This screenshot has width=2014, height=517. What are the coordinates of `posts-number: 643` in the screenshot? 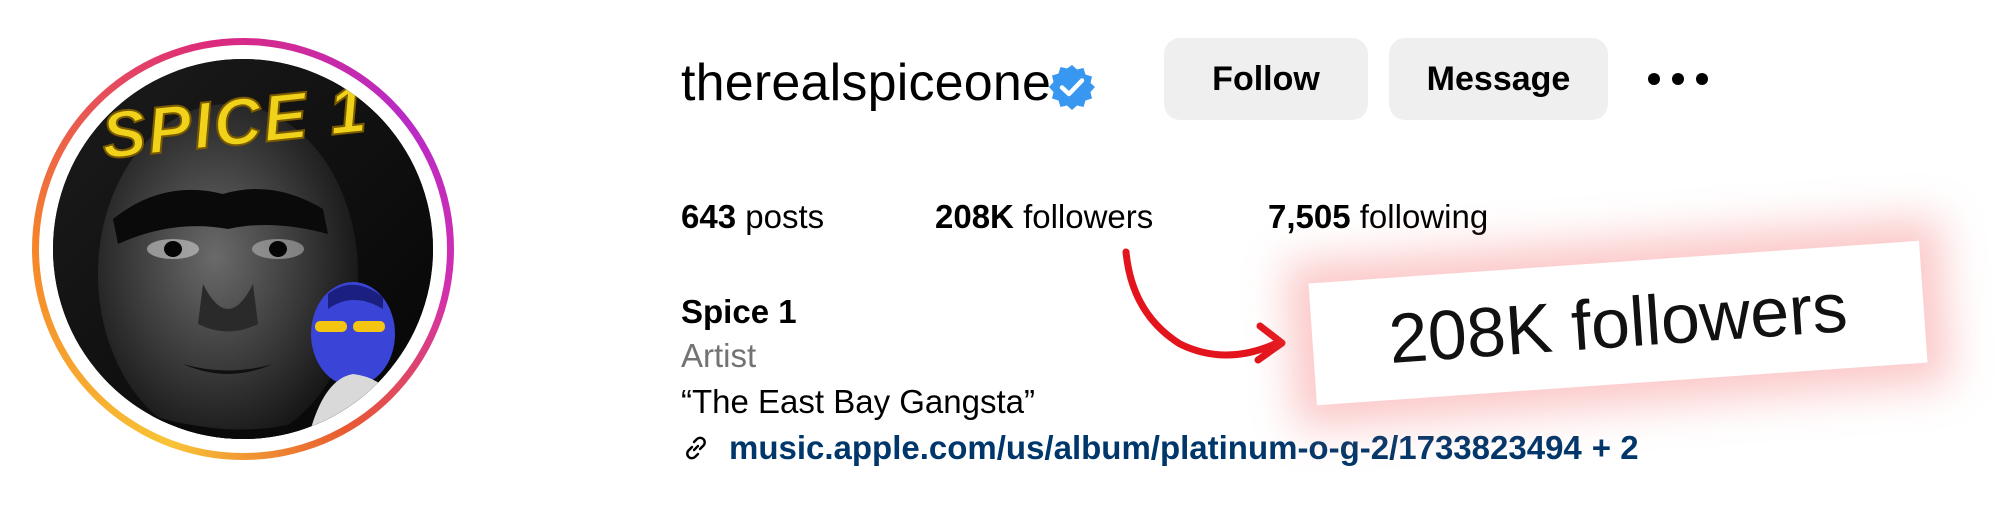 It's located at (709, 216).